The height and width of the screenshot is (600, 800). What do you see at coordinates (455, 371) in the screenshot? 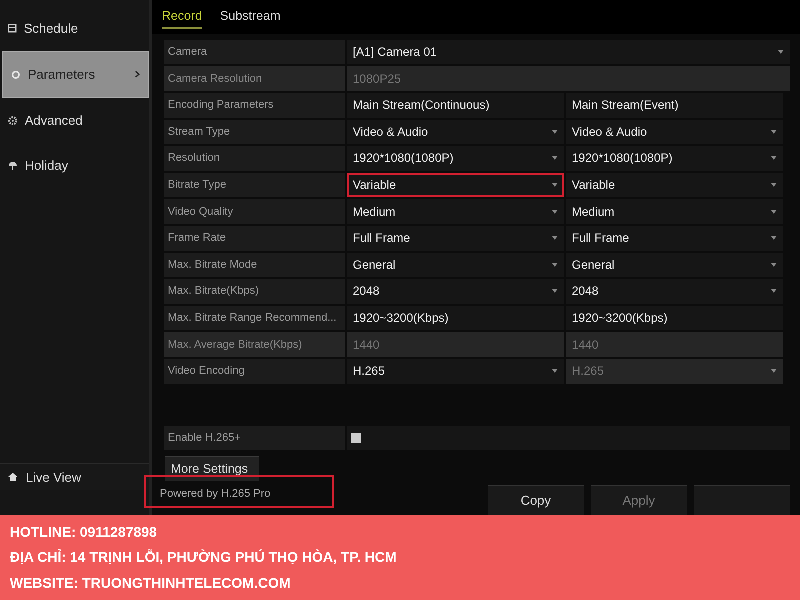
I see `dropdown-field: H.265` at bounding box center [455, 371].